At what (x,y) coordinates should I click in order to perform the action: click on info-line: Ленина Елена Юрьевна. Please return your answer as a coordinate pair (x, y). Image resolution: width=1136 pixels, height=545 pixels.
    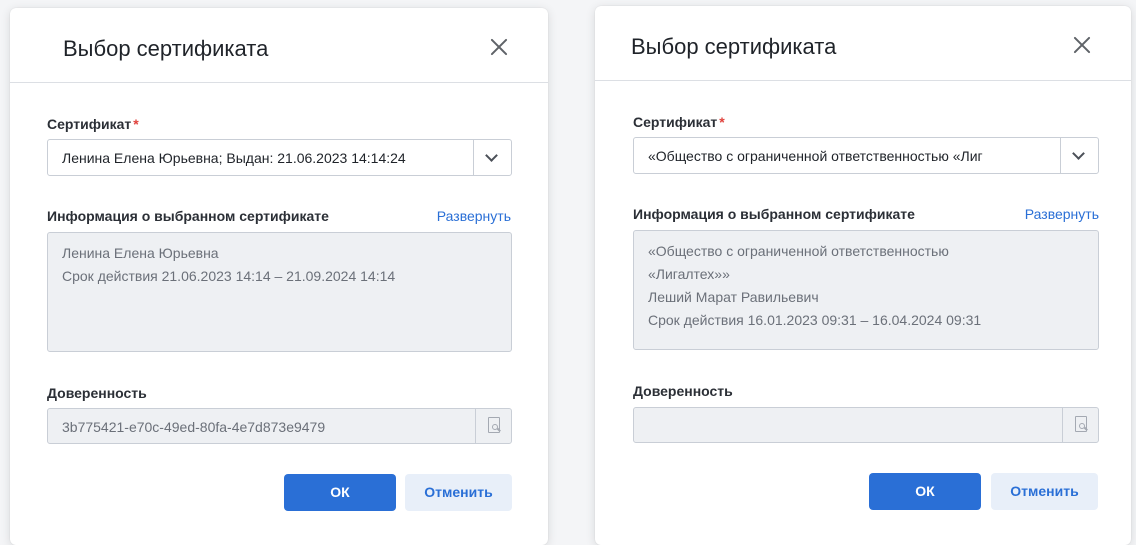
    Looking at the image, I should click on (140, 253).